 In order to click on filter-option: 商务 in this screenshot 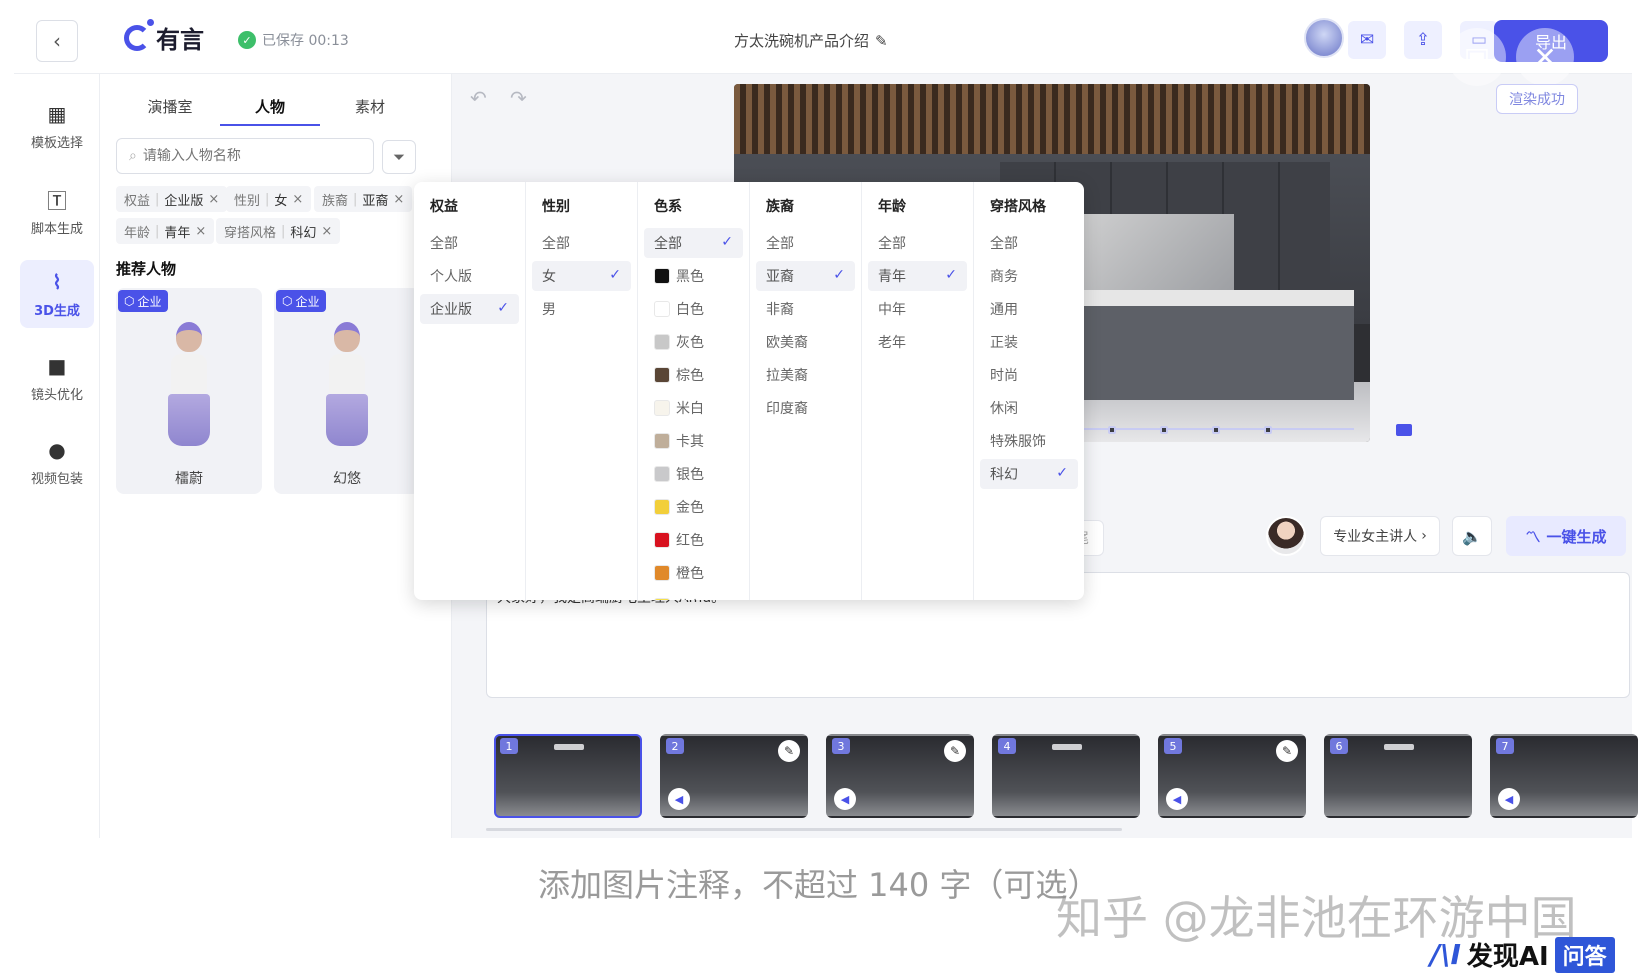, I will do `click(1029, 276)`.